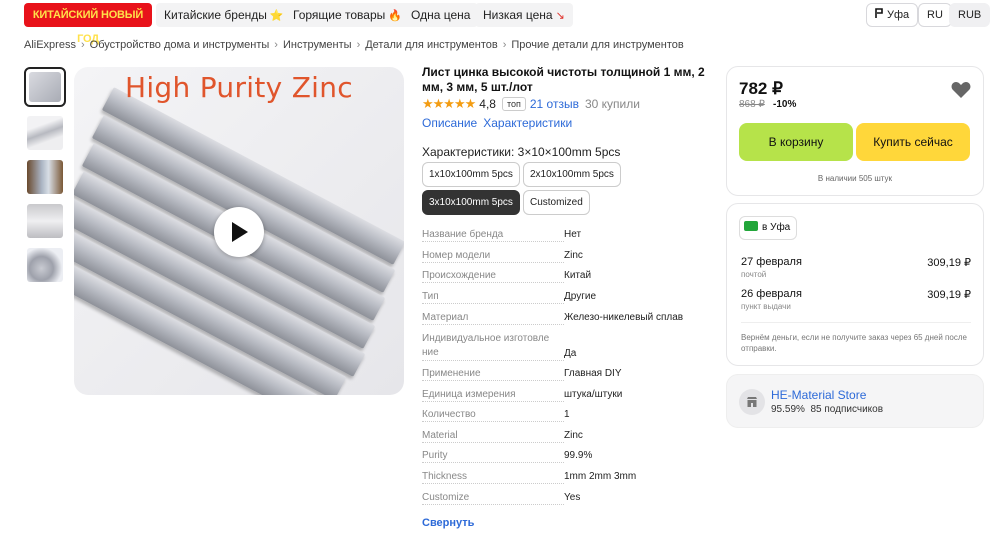  What do you see at coordinates (431, 45) in the screenshot?
I see `breadcrumb-item: Детали для инструментов` at bounding box center [431, 45].